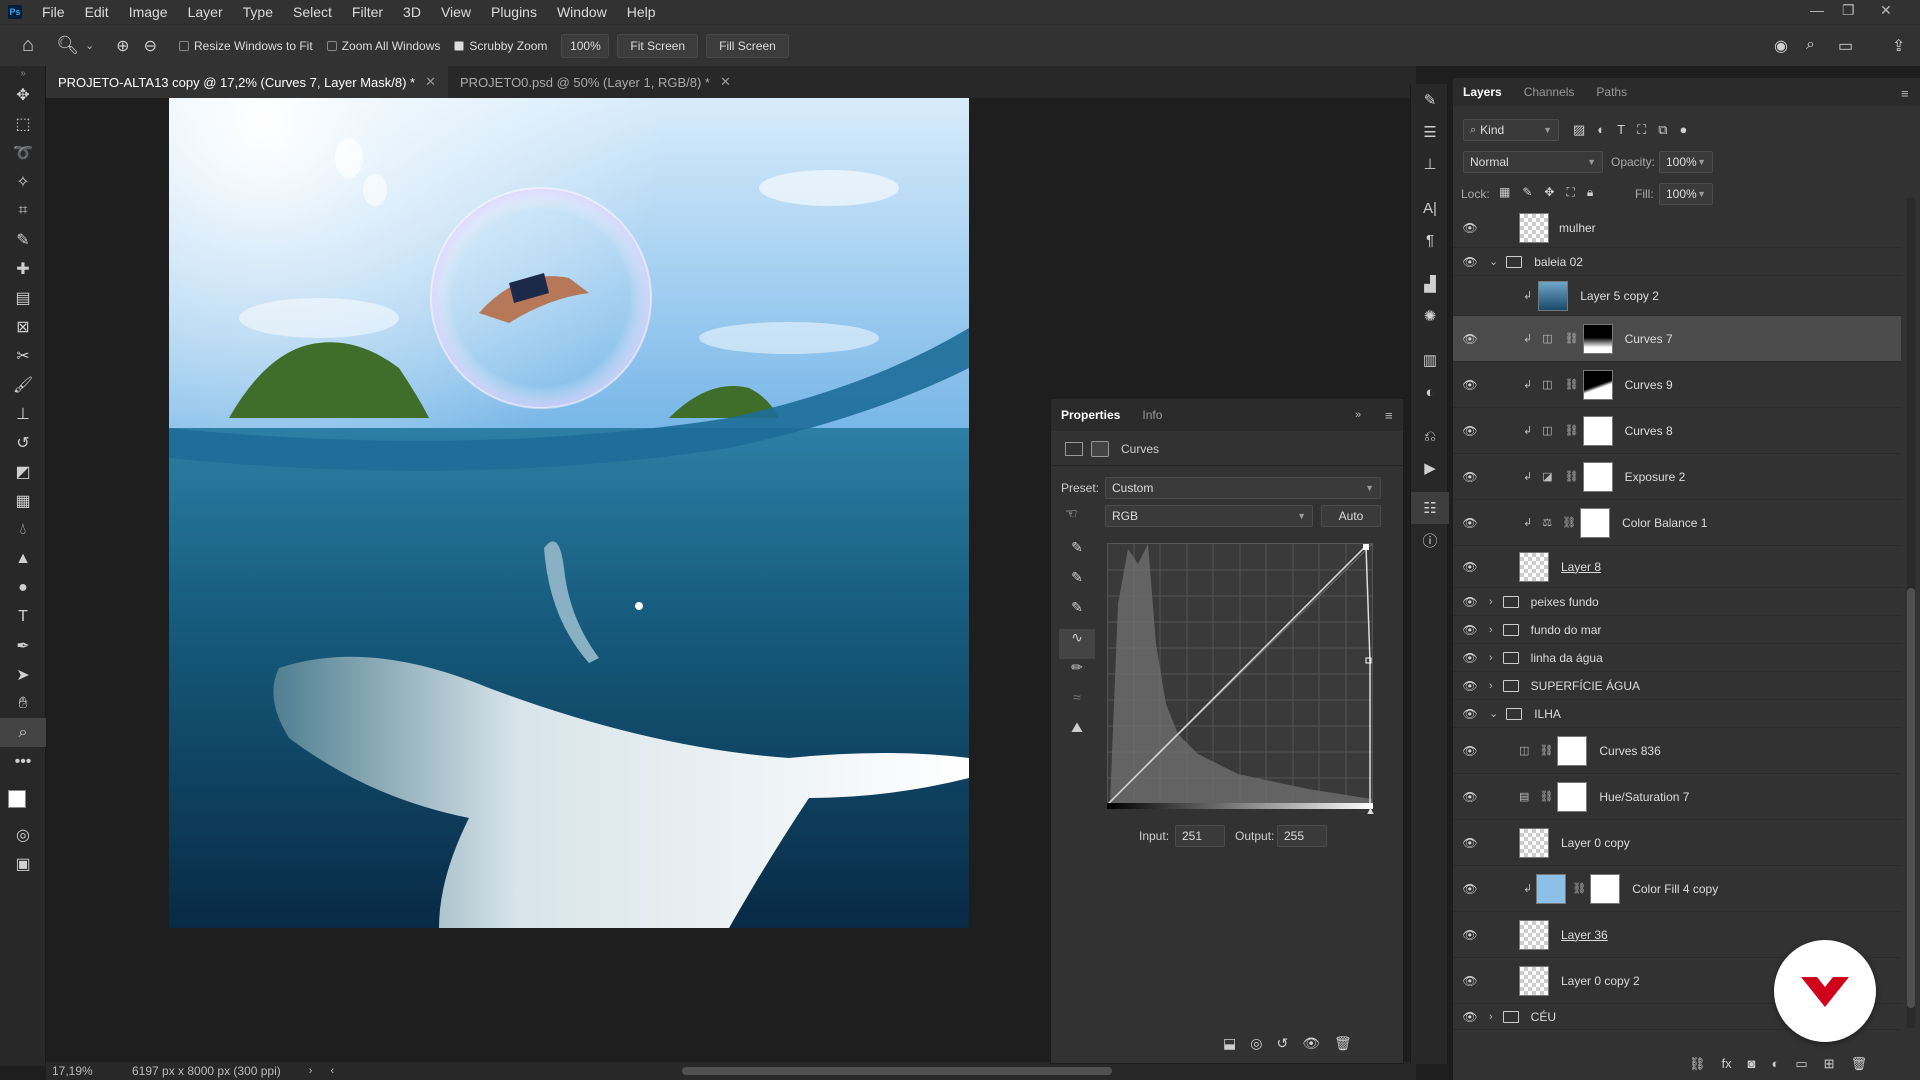 The width and height of the screenshot is (1920, 1080). I want to click on eye-hidden-icon: ·, so click(1470, 296).